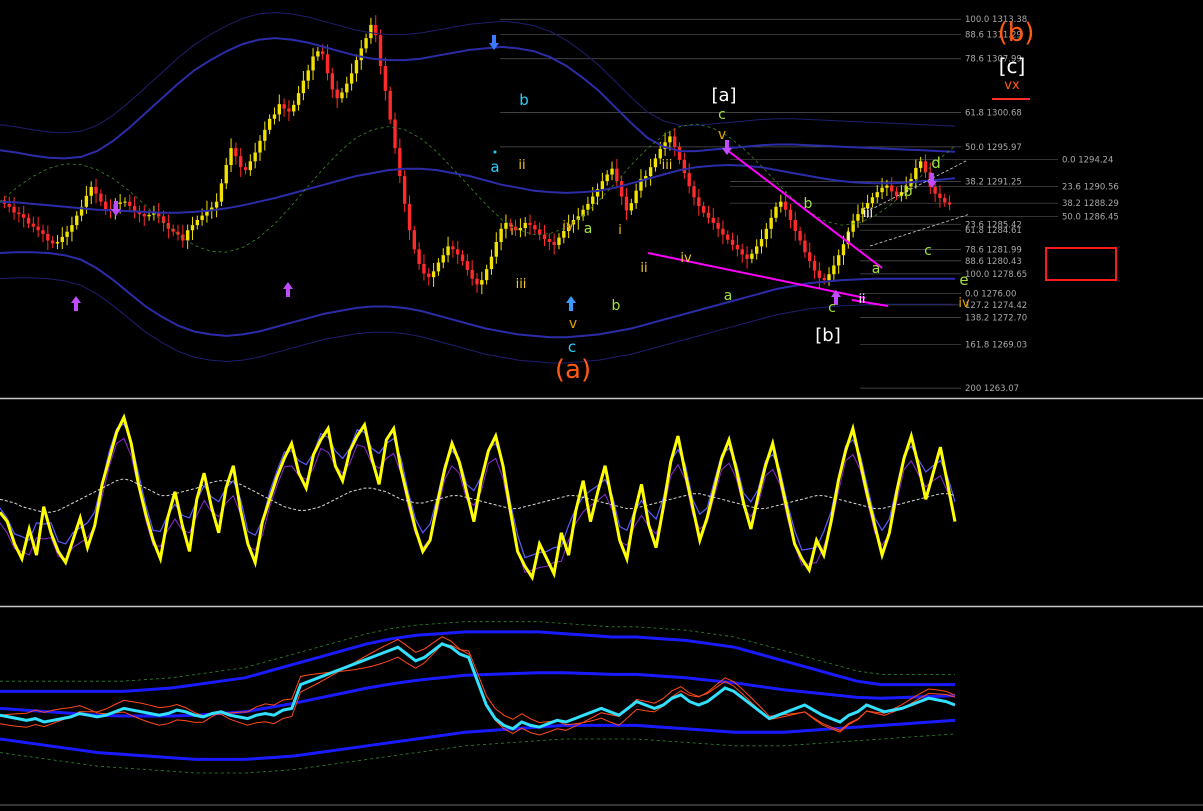 This screenshot has width=1203, height=811. I want to click on wave-label: (b), so click(1016, 33).